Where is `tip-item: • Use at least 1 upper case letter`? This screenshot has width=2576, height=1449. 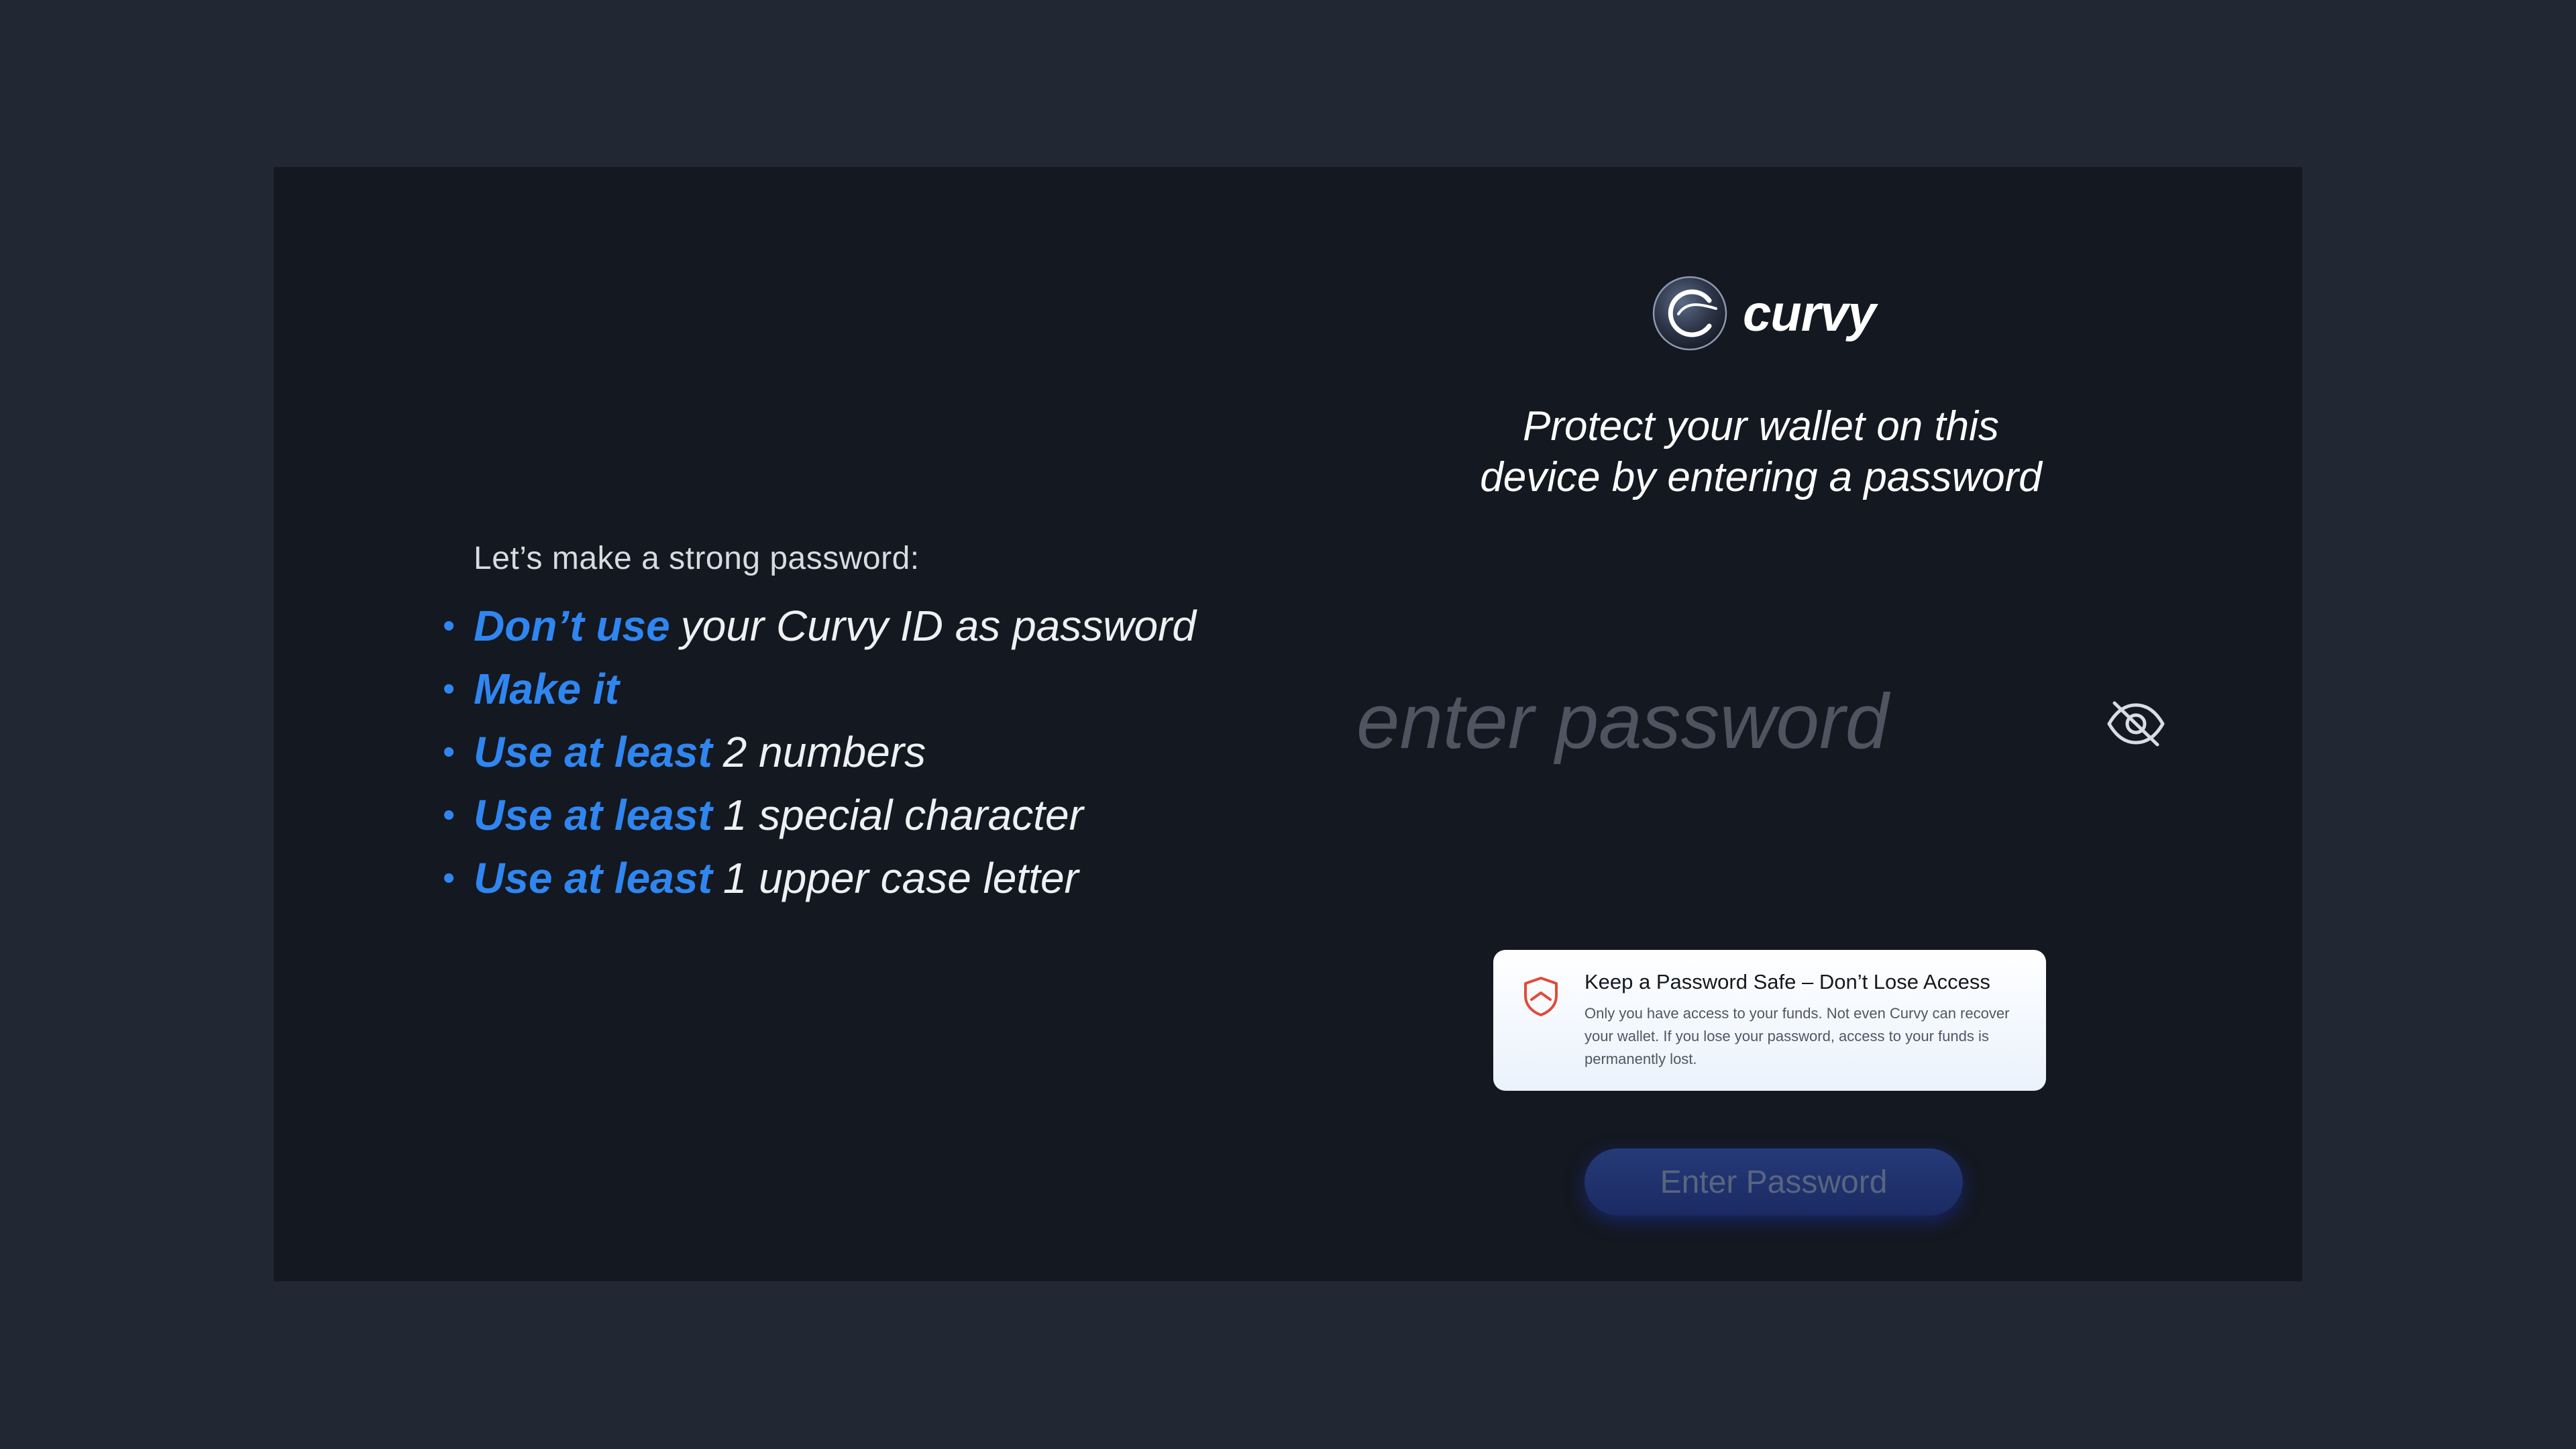
tip-item: • Use at least 1 upper case letter is located at coordinates (877, 878).